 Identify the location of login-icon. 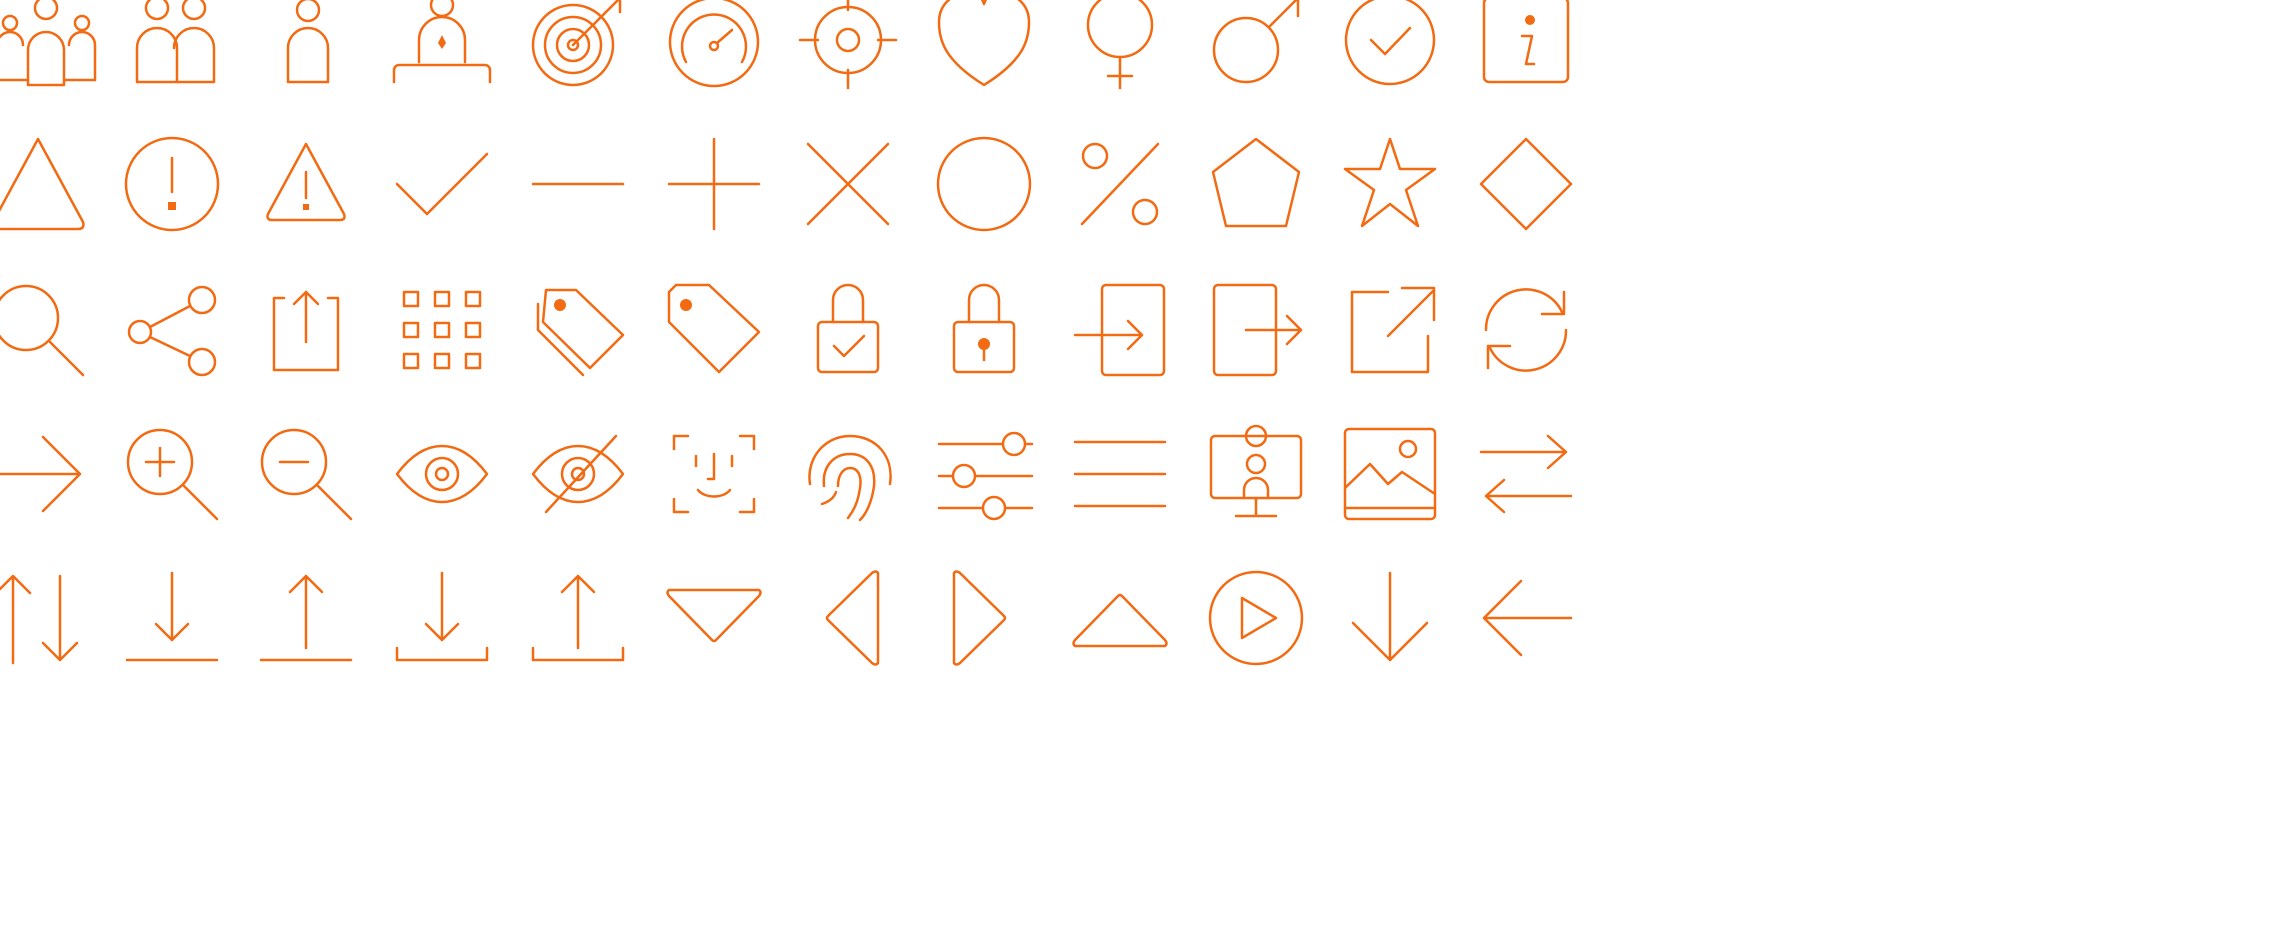
(1120, 330).